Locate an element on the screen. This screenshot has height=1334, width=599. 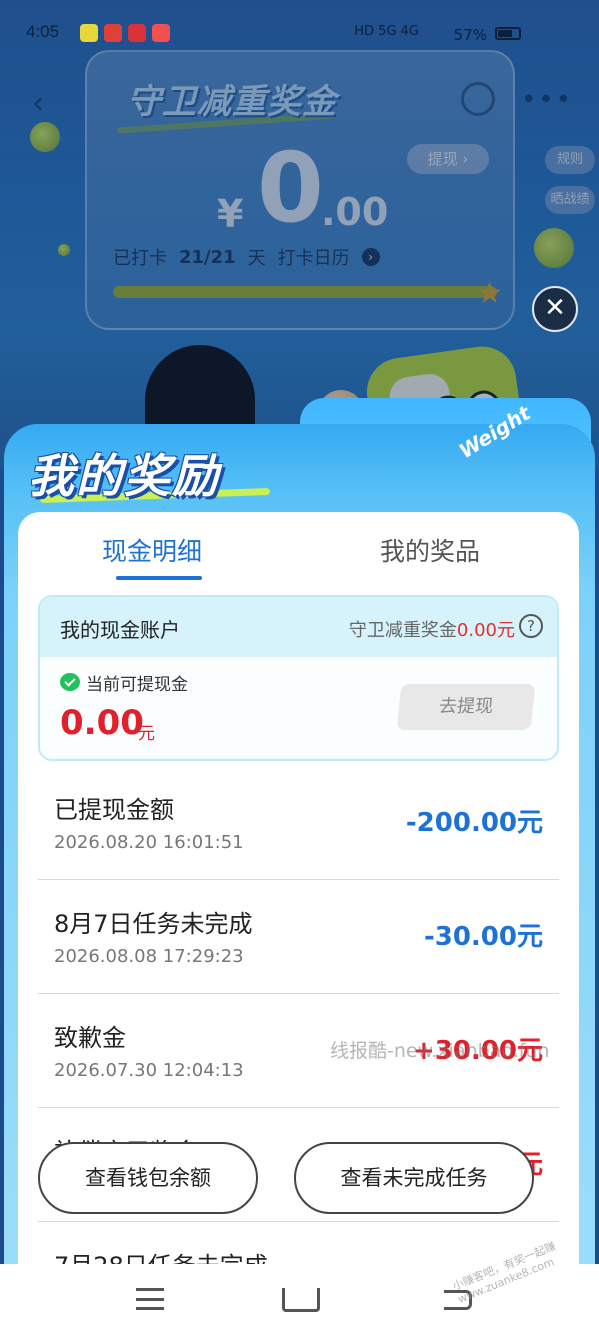
record-time: 2026.08.08 17:29:23 is located at coordinates (149, 956).